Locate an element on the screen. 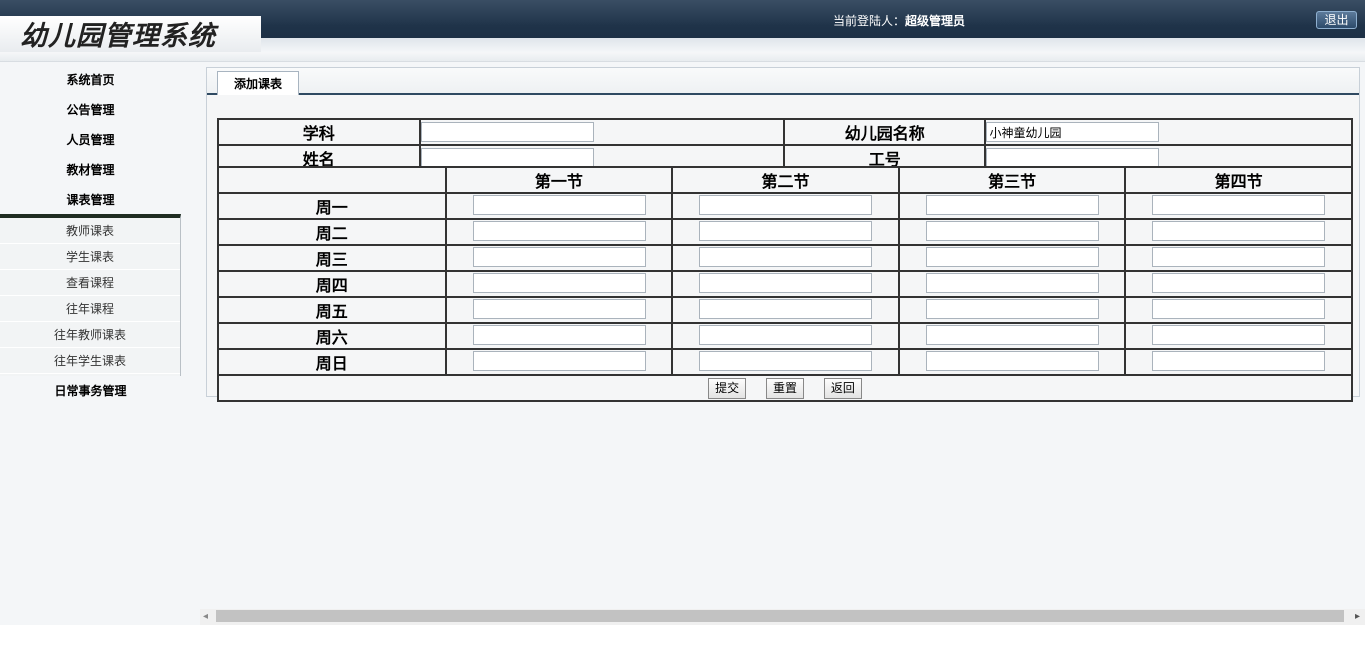 The image size is (1365, 662). header-bottom-strip is located at coordinates (813, 45).